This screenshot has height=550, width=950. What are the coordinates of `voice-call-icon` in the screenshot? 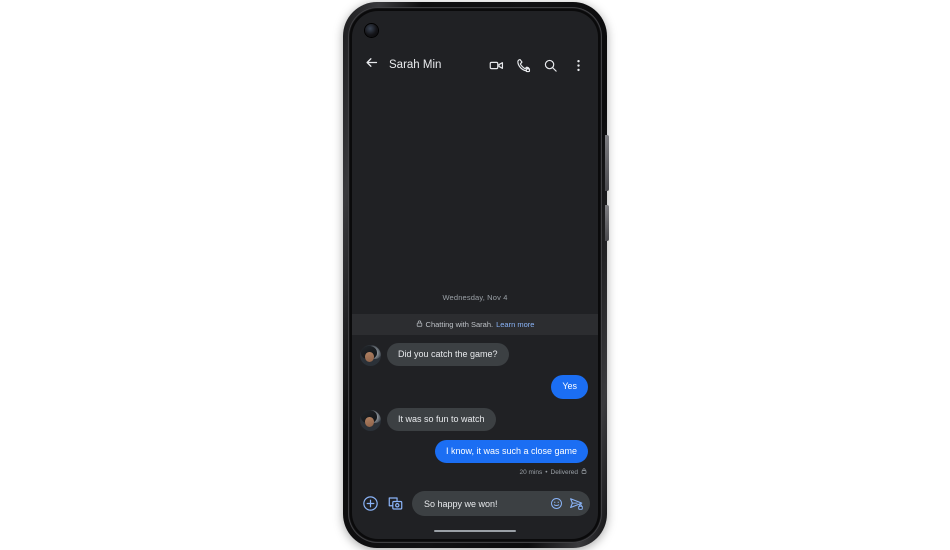 It's located at (523, 65).